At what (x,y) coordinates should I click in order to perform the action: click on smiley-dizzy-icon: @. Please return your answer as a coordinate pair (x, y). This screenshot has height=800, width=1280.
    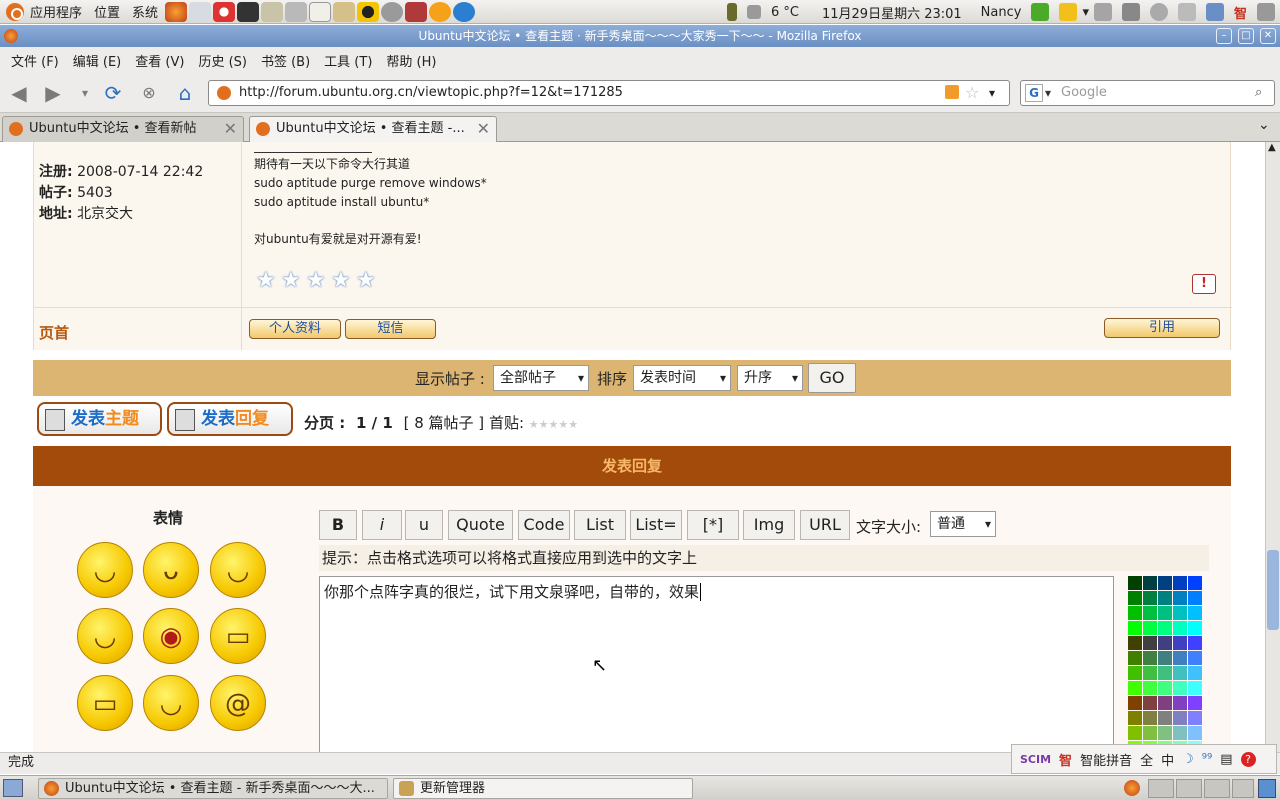
    Looking at the image, I should click on (238, 703).